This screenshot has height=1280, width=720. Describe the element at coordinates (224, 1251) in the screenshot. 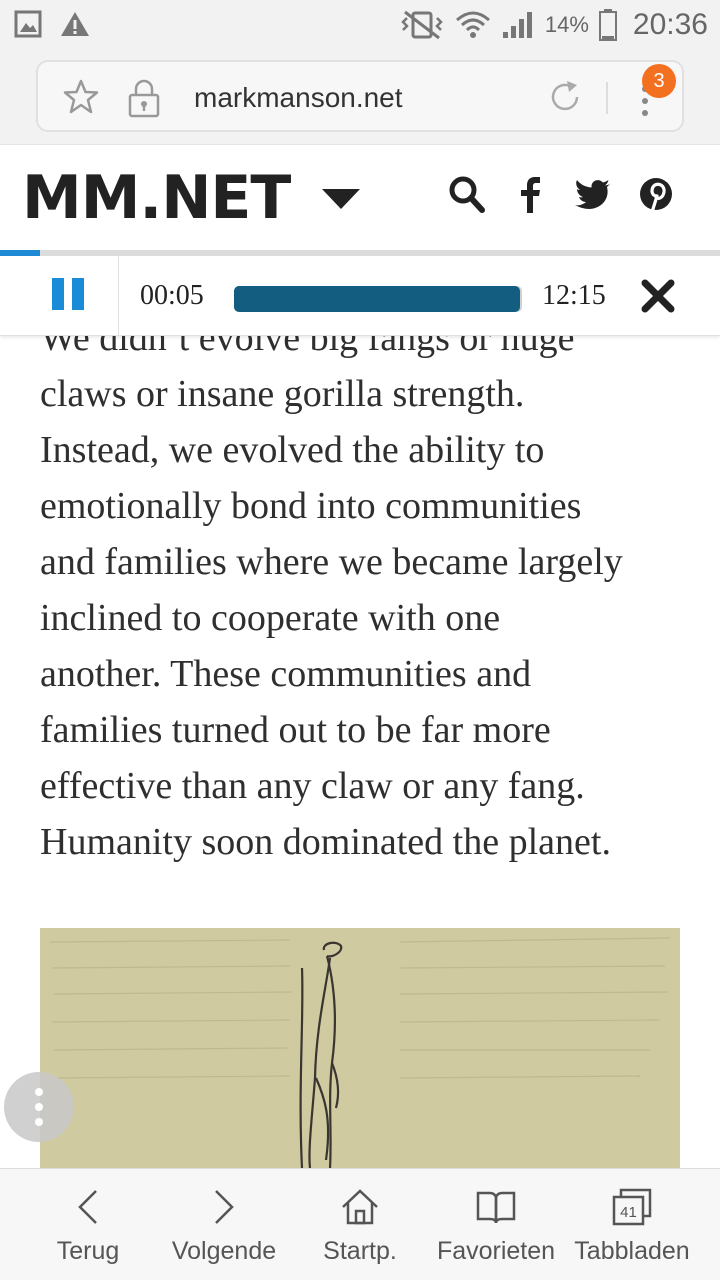

I see `nav-label: Volgende` at that location.